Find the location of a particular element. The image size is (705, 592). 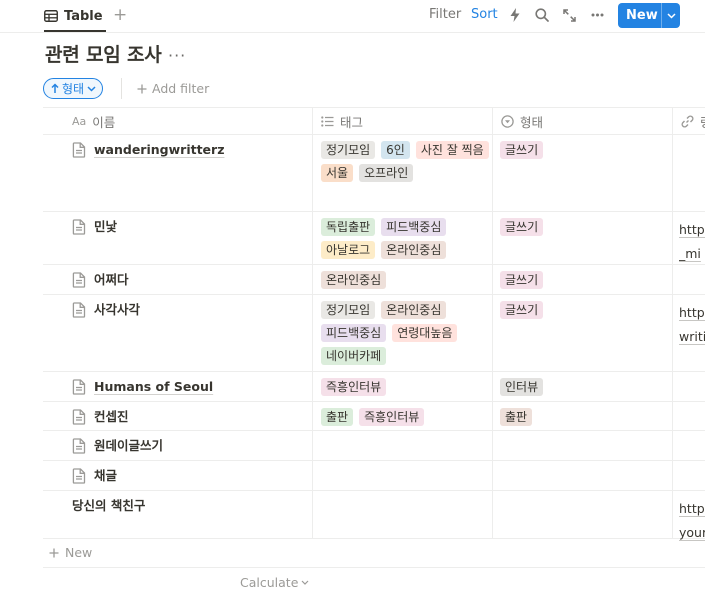

select-icon is located at coordinates (507, 121).